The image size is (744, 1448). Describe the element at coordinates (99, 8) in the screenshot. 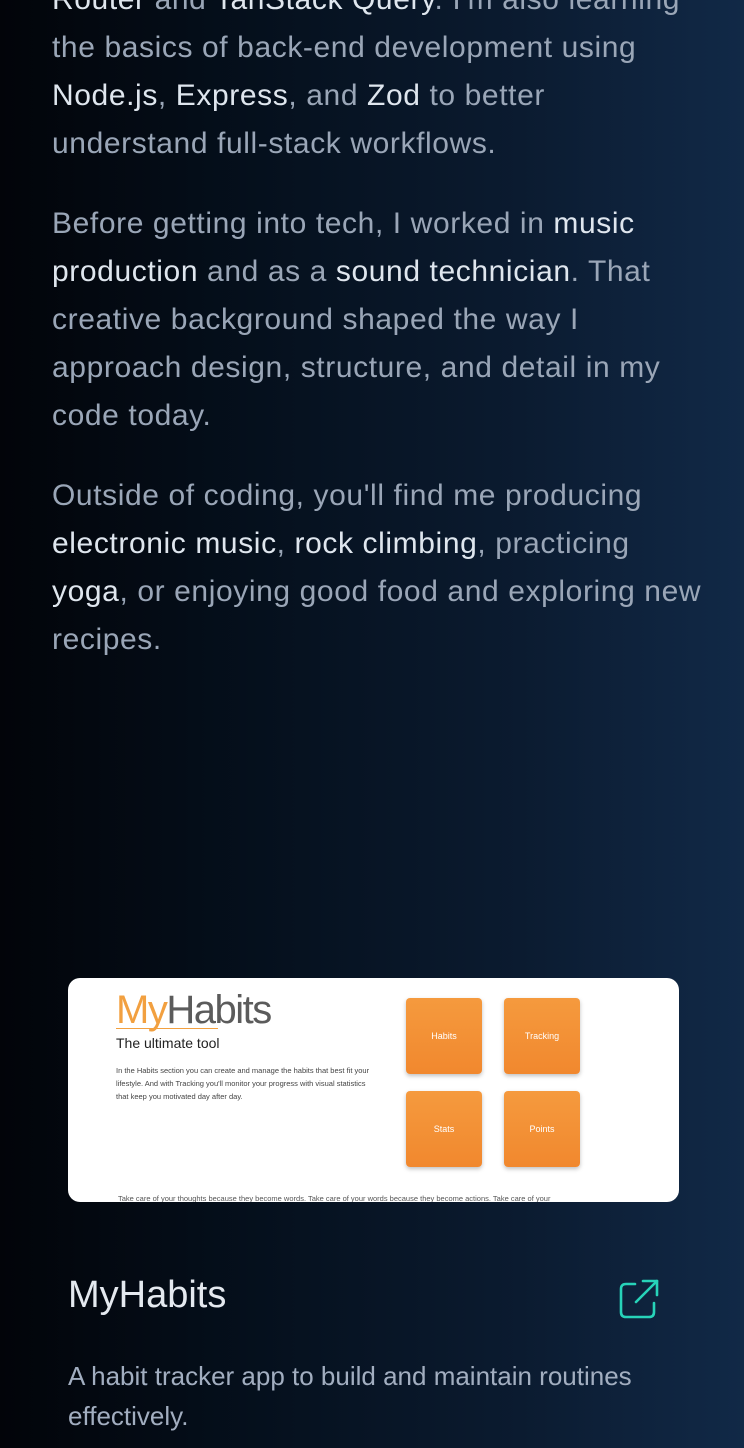

I see `highlight-react-router: Router` at that location.